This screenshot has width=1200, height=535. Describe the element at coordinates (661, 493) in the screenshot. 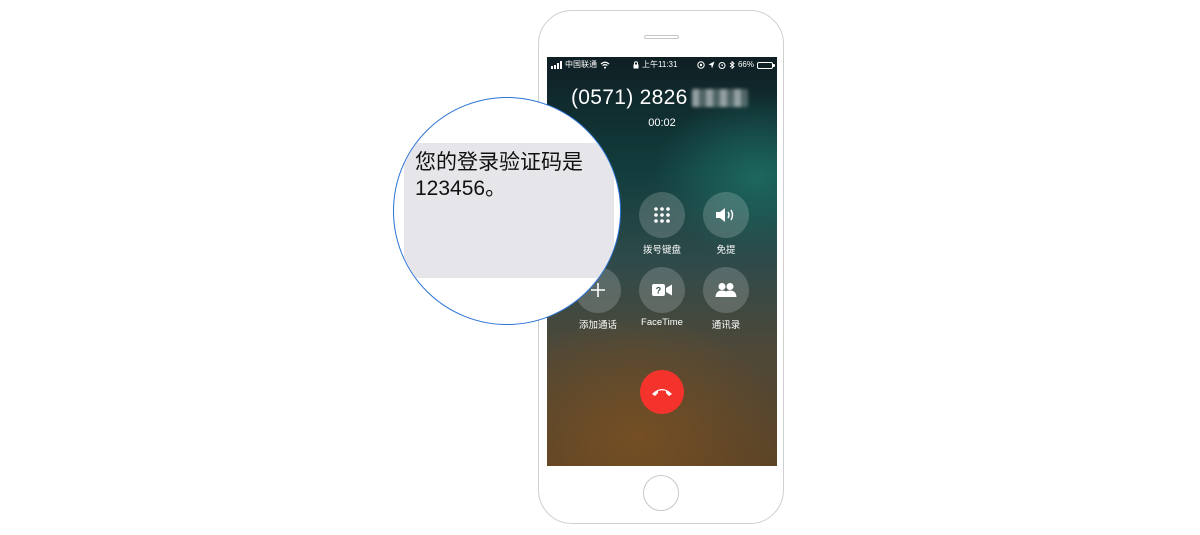

I see `home-button` at that location.